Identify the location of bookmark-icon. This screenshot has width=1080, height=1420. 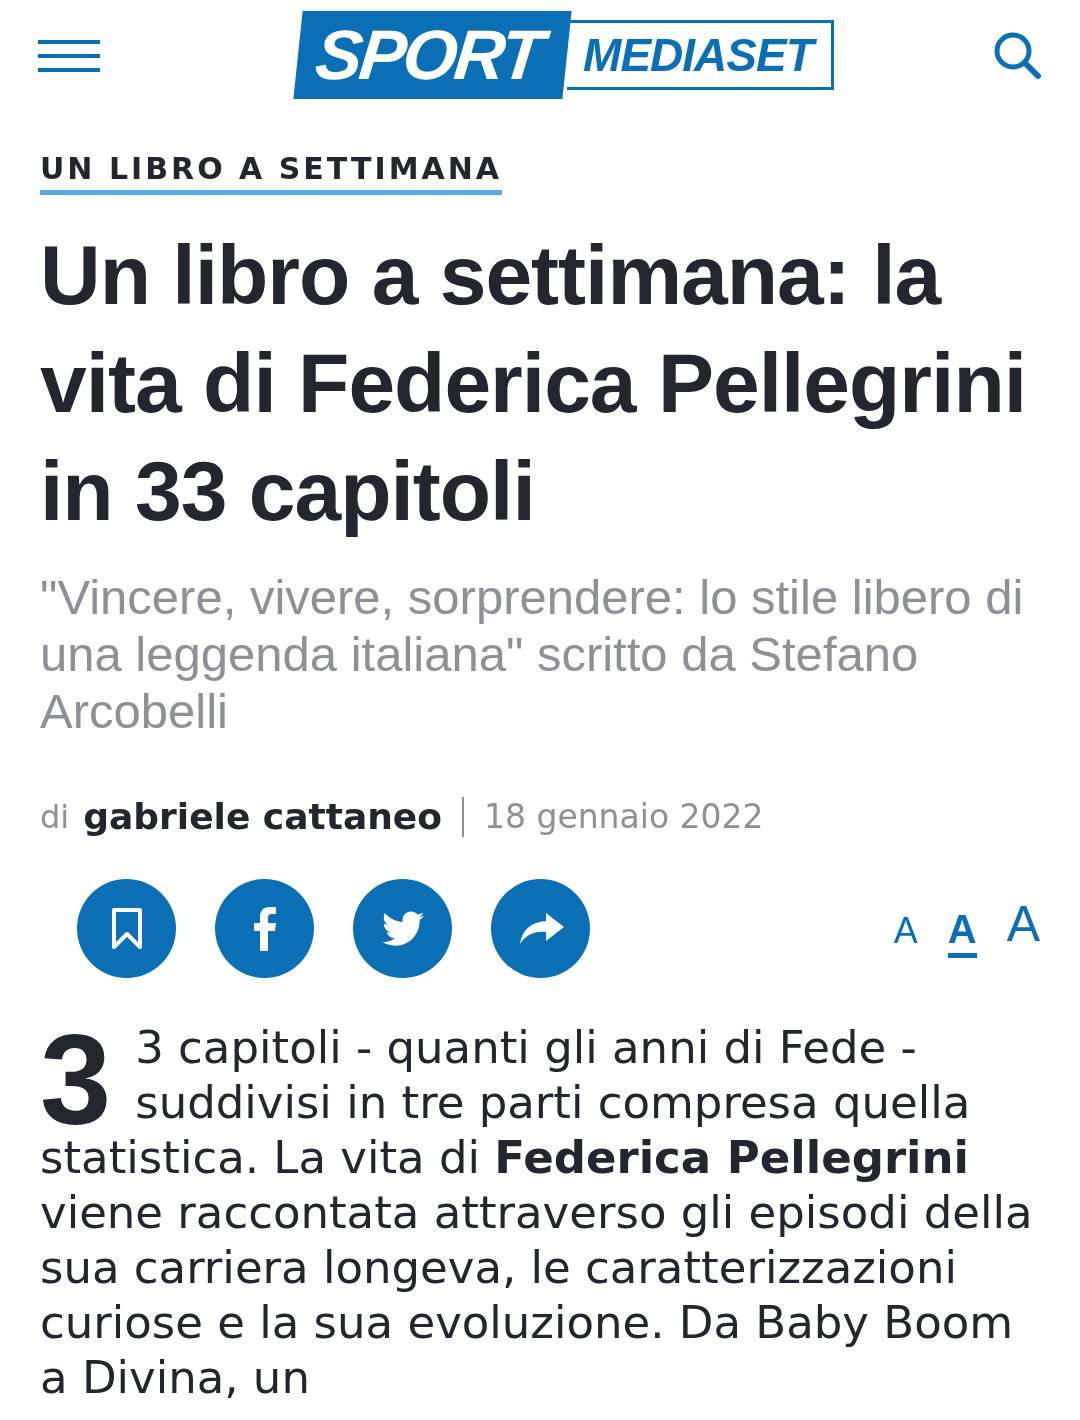
(126, 928).